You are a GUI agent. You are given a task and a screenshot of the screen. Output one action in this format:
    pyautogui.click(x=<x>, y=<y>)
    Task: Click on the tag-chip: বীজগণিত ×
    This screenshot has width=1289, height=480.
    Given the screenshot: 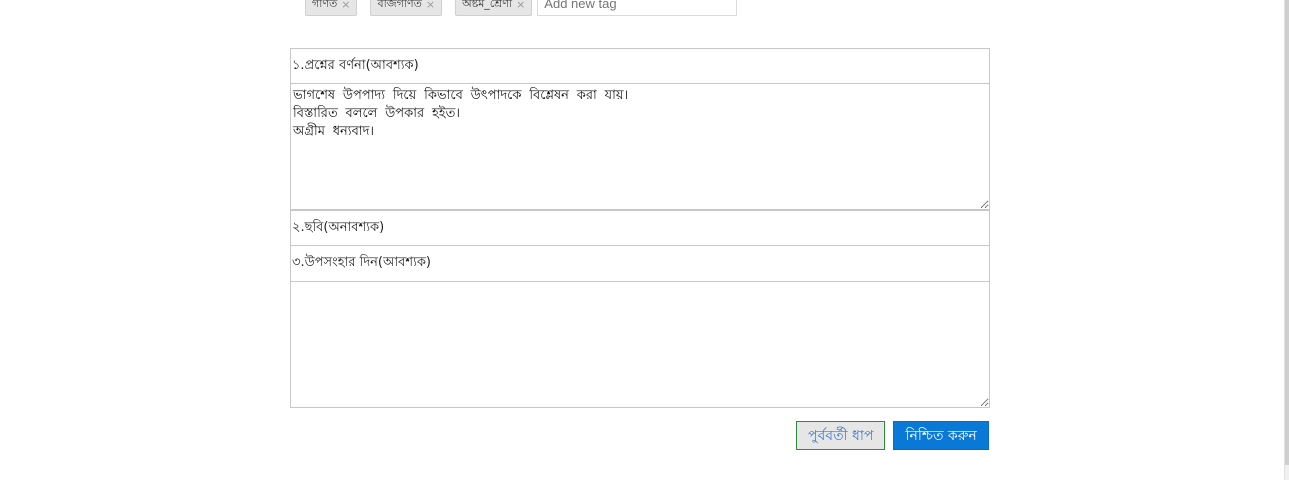 What is the action you would take?
    pyautogui.click(x=406, y=8)
    